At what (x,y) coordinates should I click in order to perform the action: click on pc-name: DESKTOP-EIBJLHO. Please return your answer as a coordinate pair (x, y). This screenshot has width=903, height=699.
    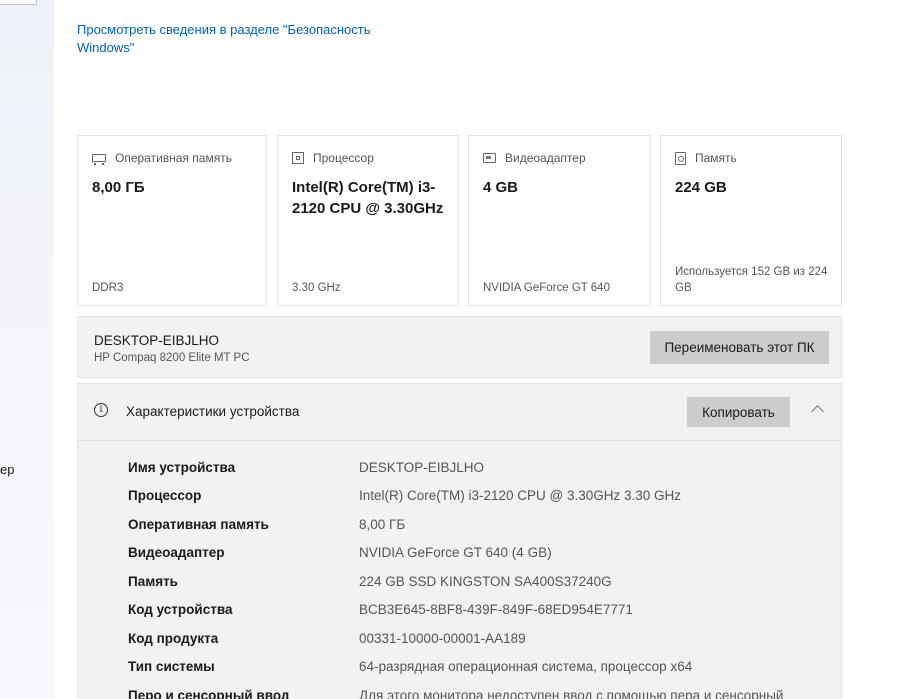
    Looking at the image, I should click on (157, 340).